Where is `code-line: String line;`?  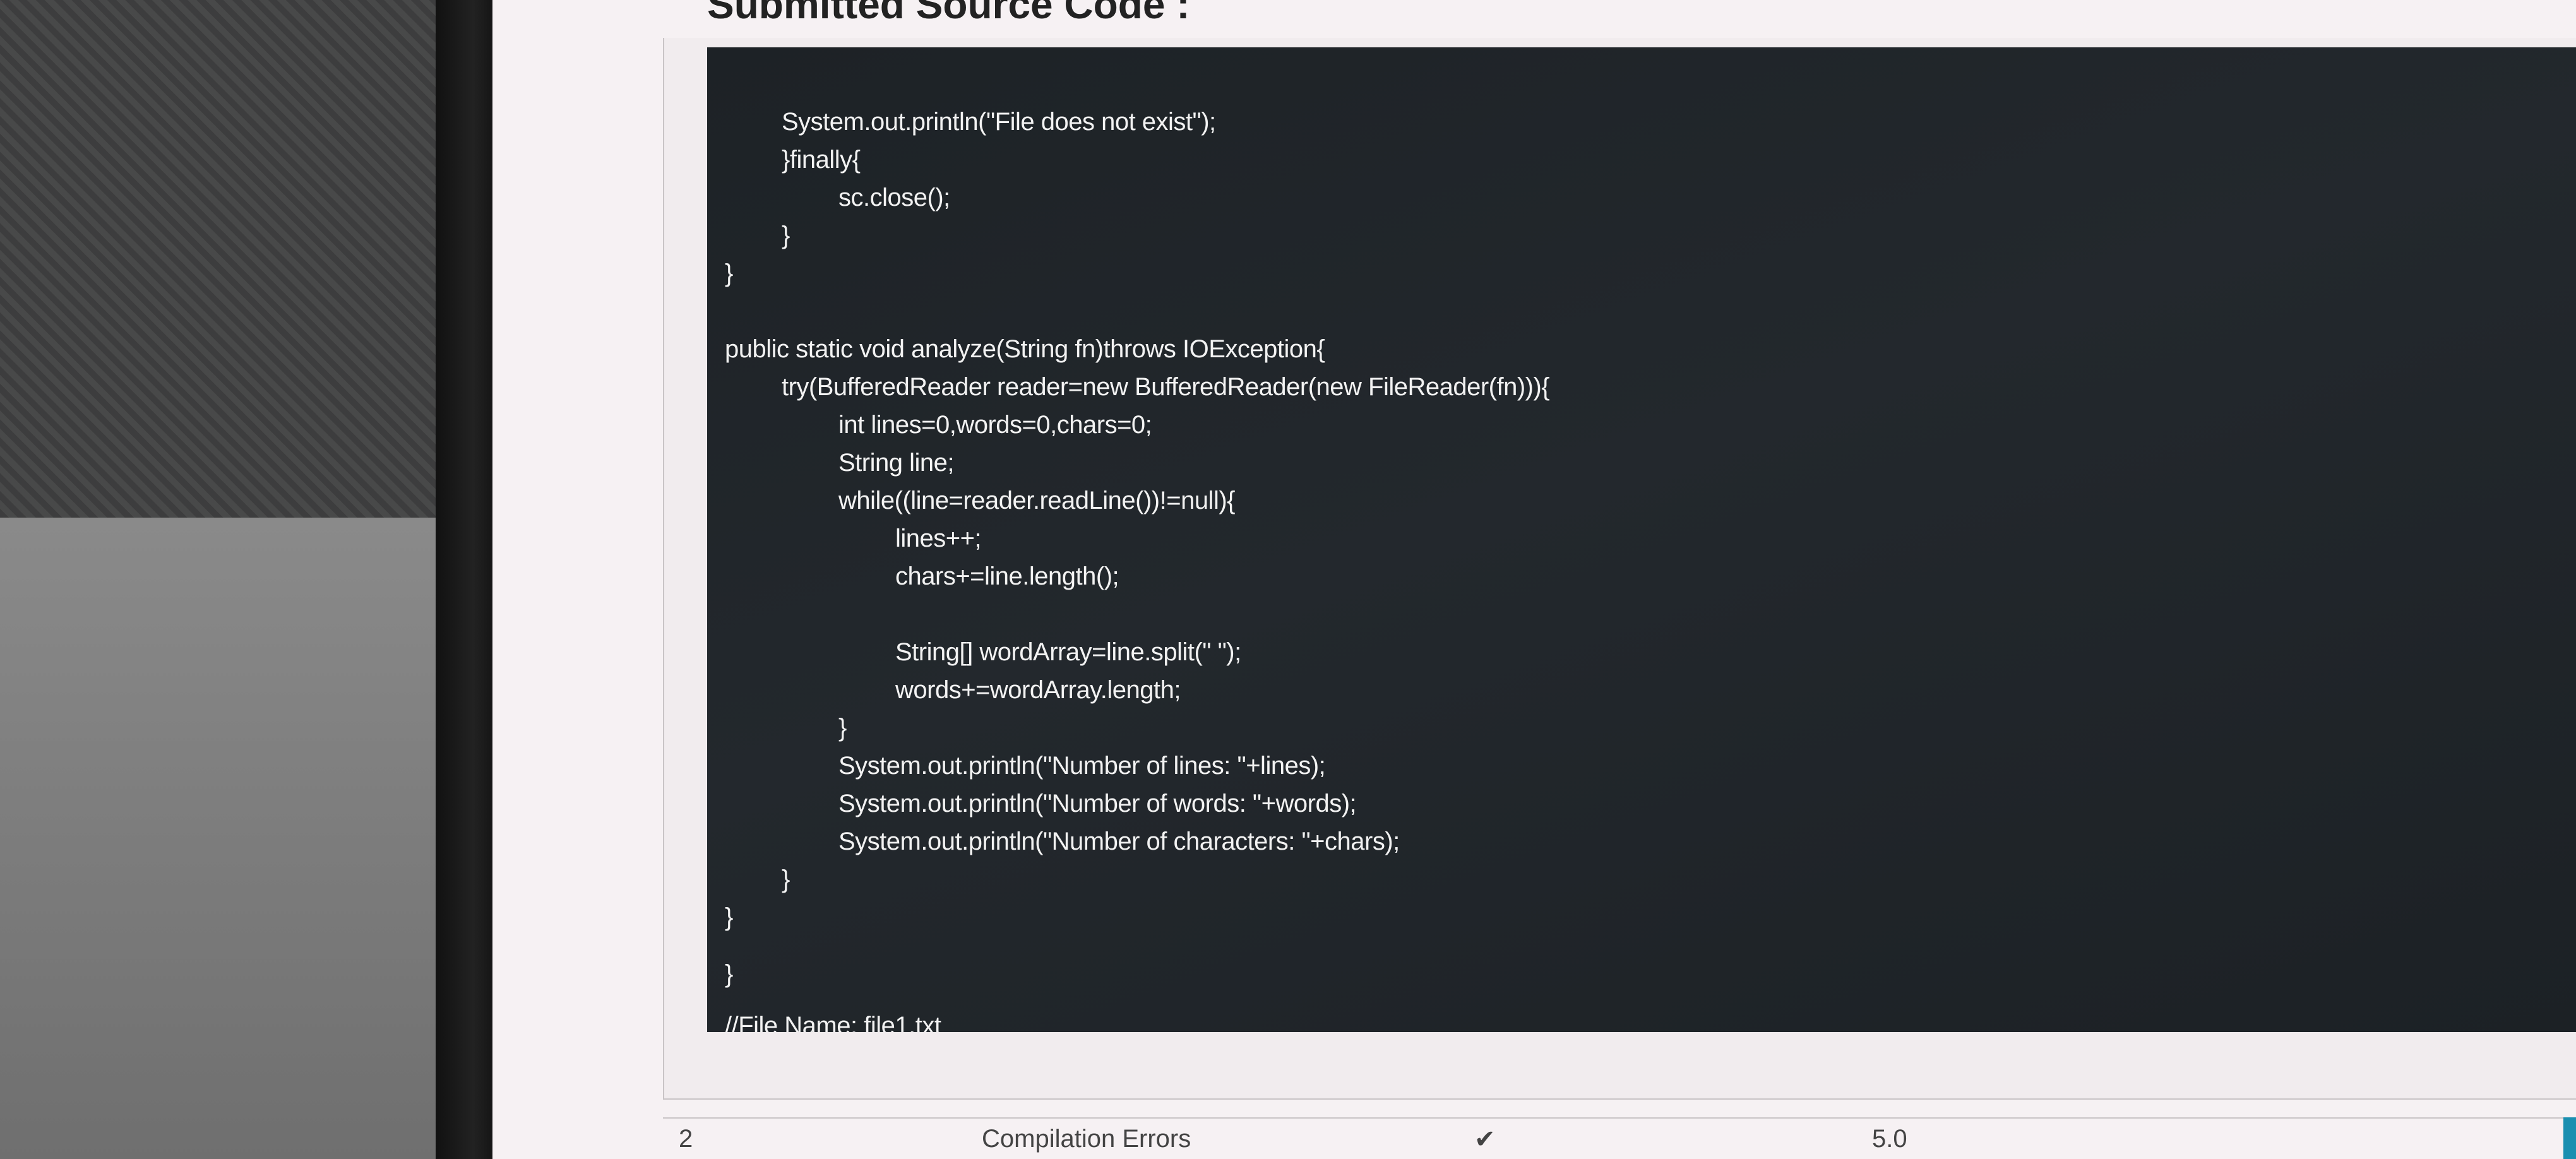 code-line: String line; is located at coordinates (896, 463).